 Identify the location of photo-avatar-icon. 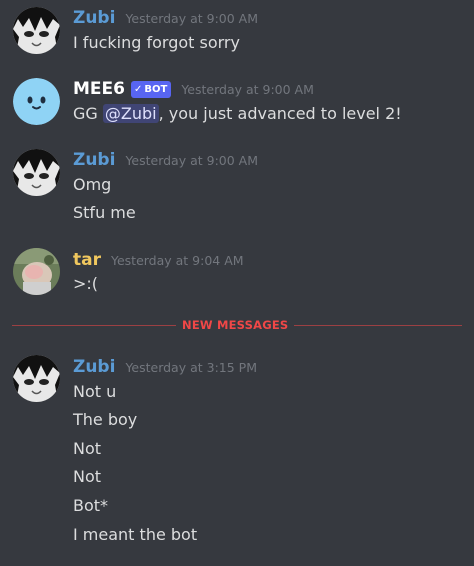
(36, 271).